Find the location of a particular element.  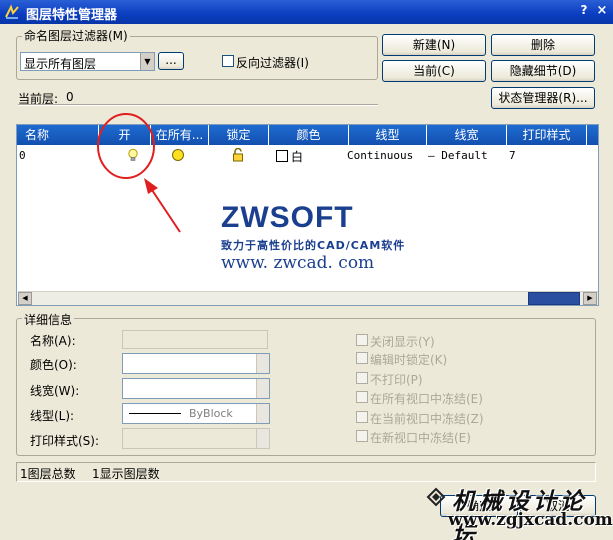

row-name: 0 is located at coordinates (22, 155).